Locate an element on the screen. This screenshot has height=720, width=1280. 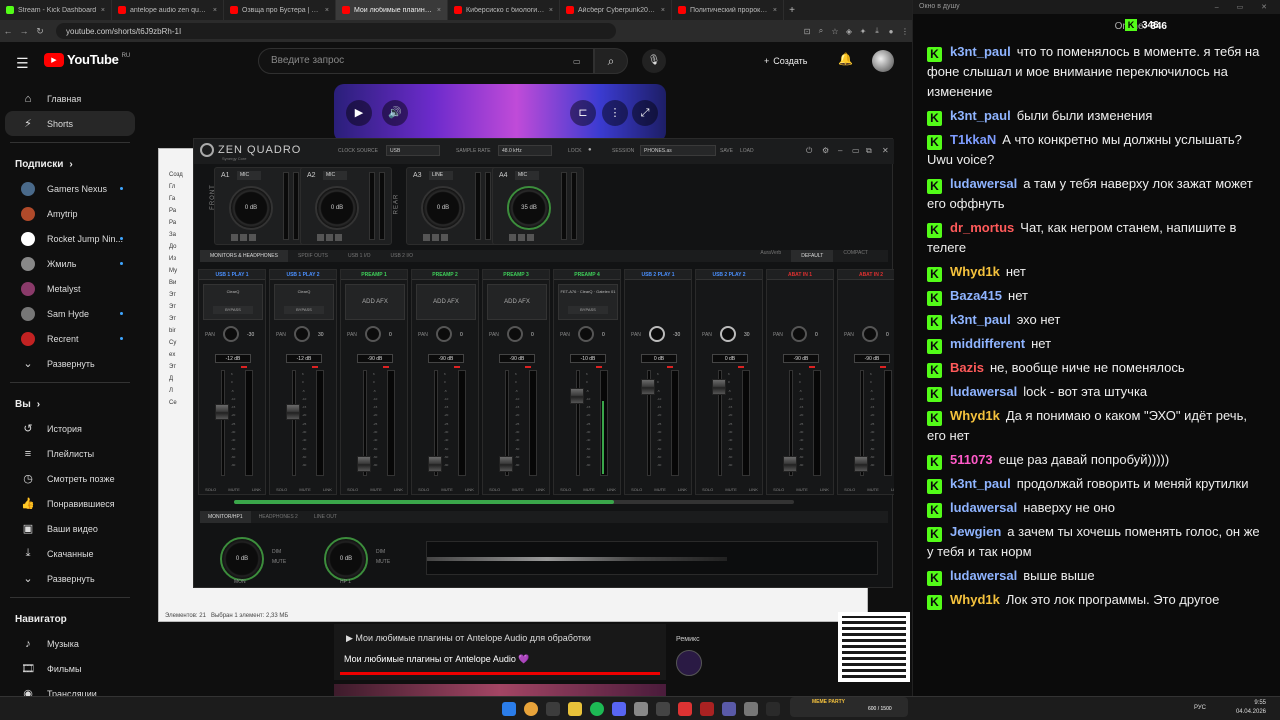
more-options-icon: ⋮ is located at coordinates (615, 113).